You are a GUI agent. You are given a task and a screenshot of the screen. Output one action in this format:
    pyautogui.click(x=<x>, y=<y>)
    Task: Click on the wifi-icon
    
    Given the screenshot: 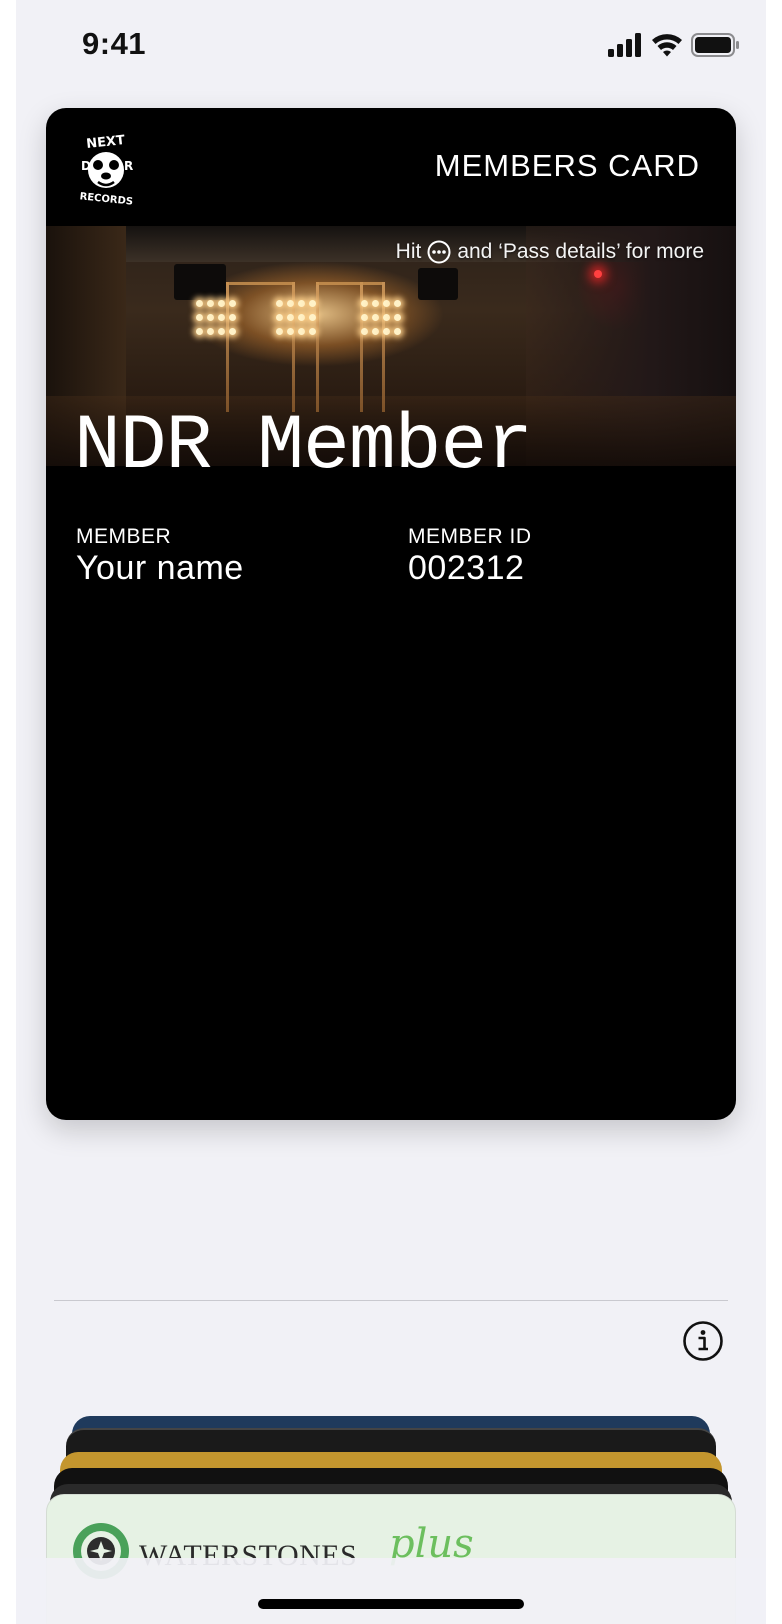 What is the action you would take?
    pyautogui.click(x=667, y=45)
    